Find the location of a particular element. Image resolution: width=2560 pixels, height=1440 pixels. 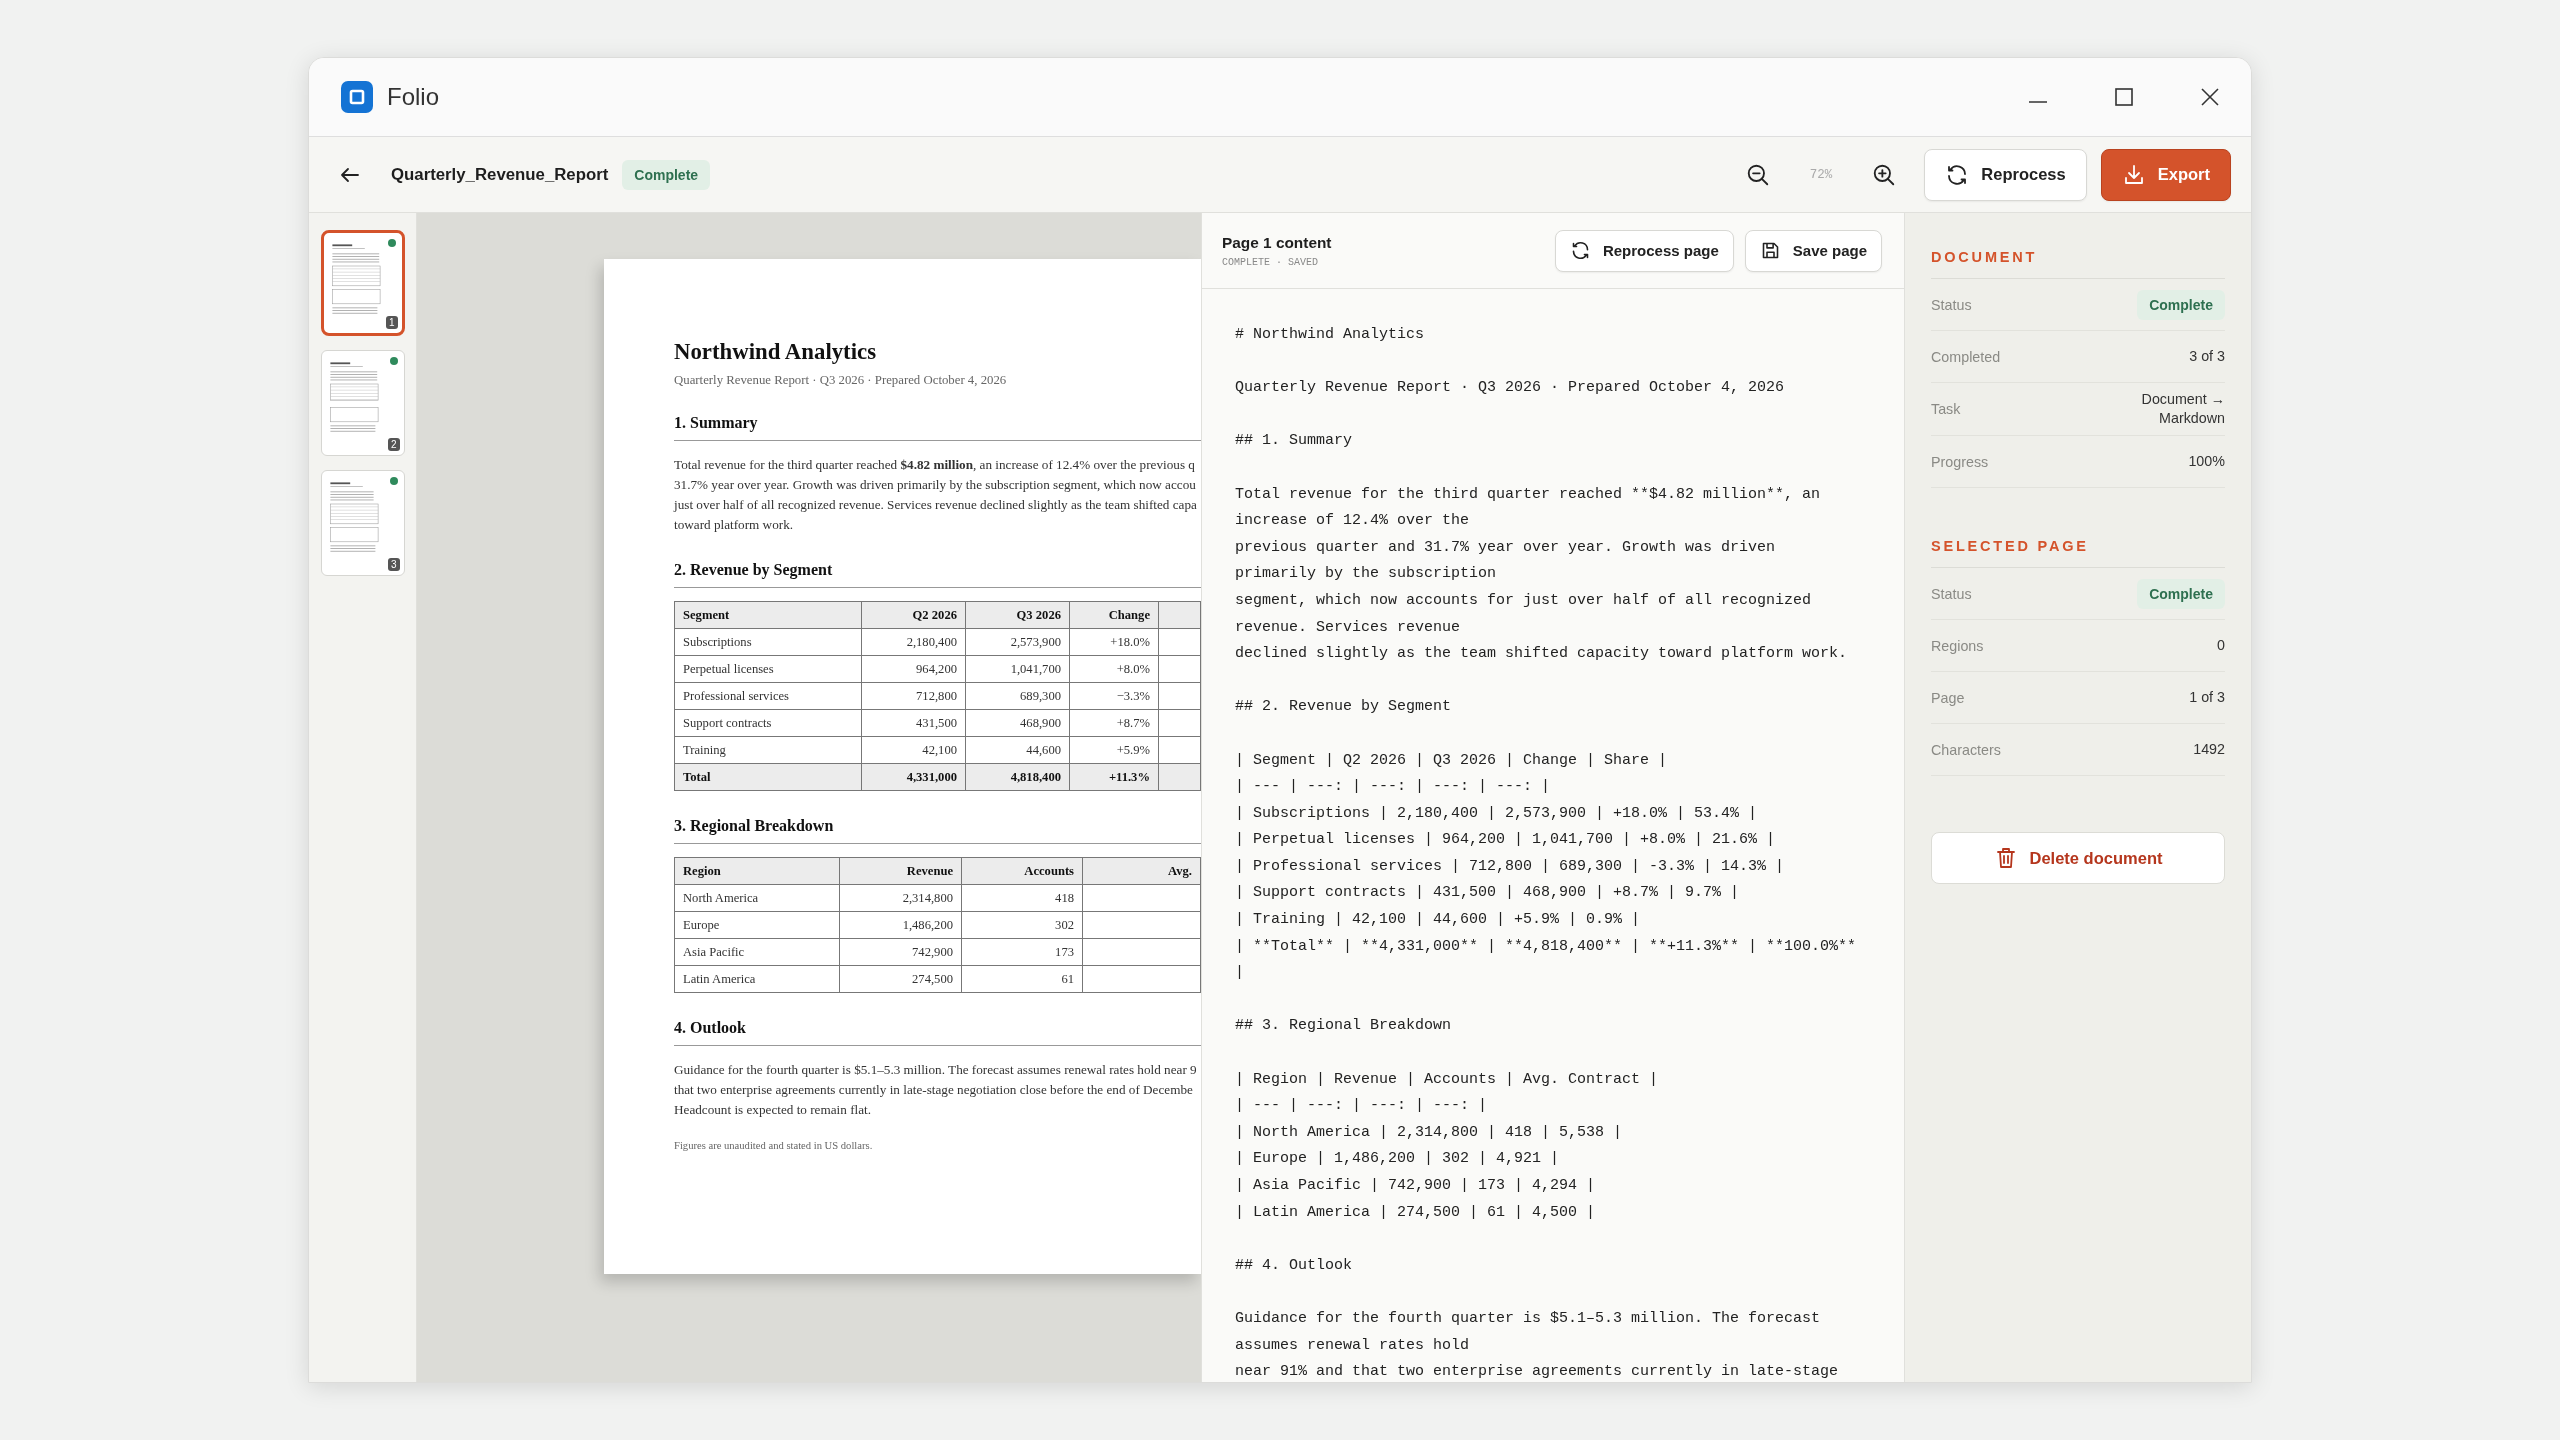

page-thumbnail: 1 is located at coordinates (362, 283).